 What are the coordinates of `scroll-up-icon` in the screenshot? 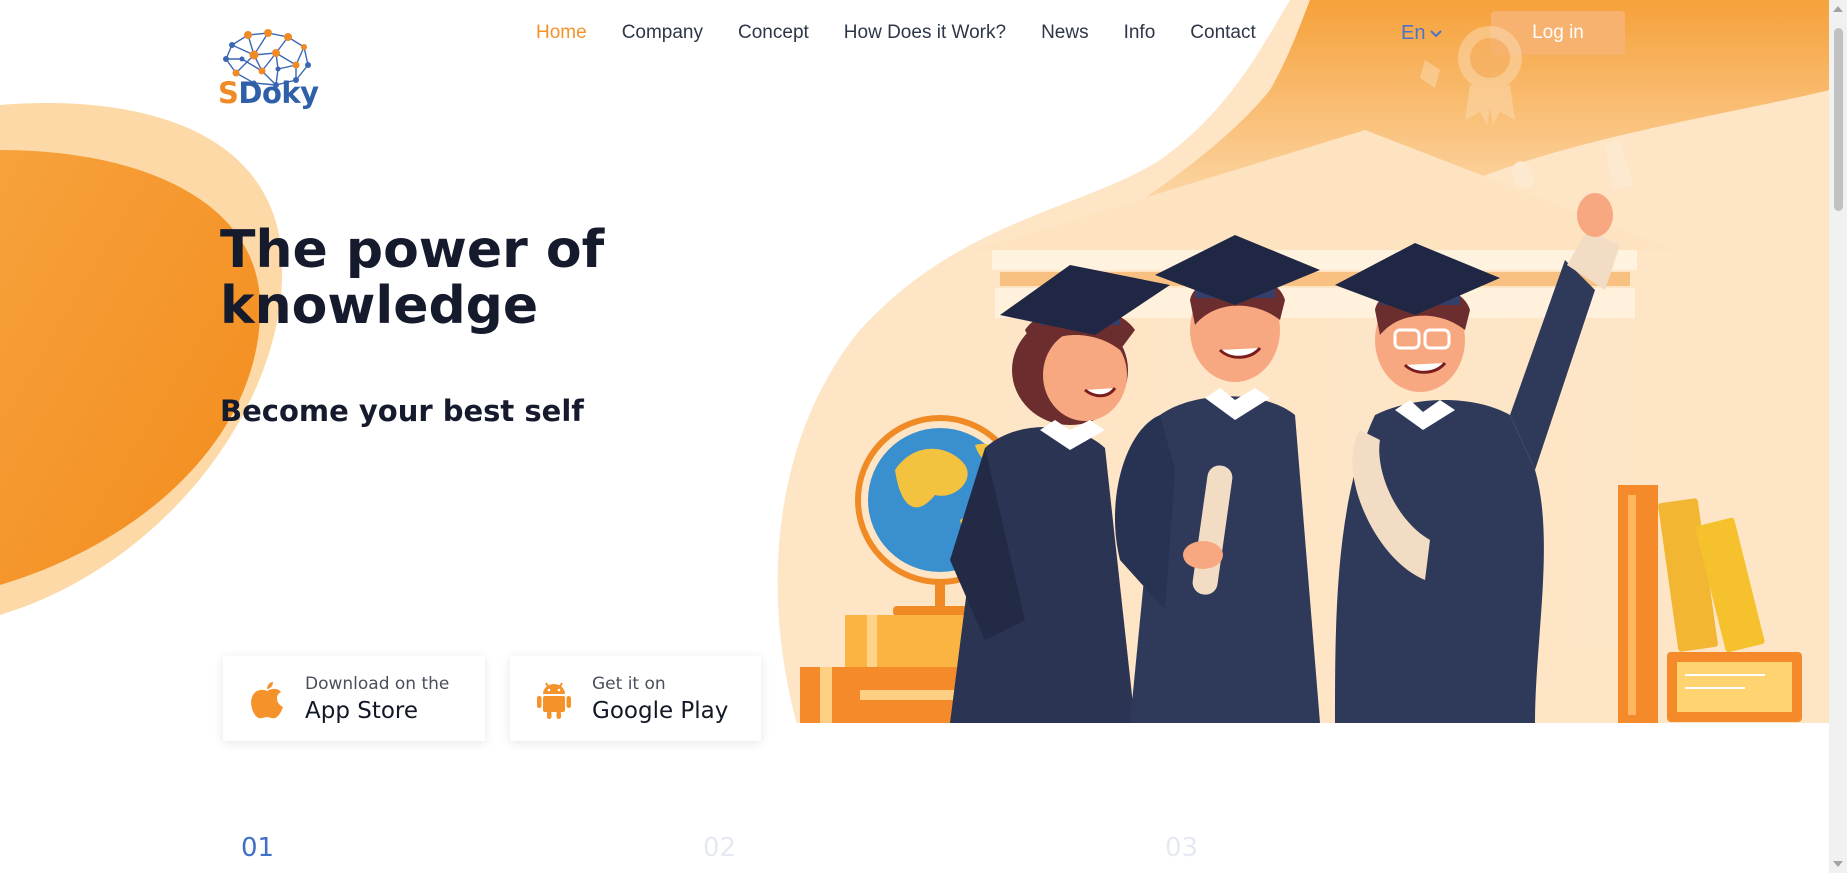 It's located at (1838, 9).